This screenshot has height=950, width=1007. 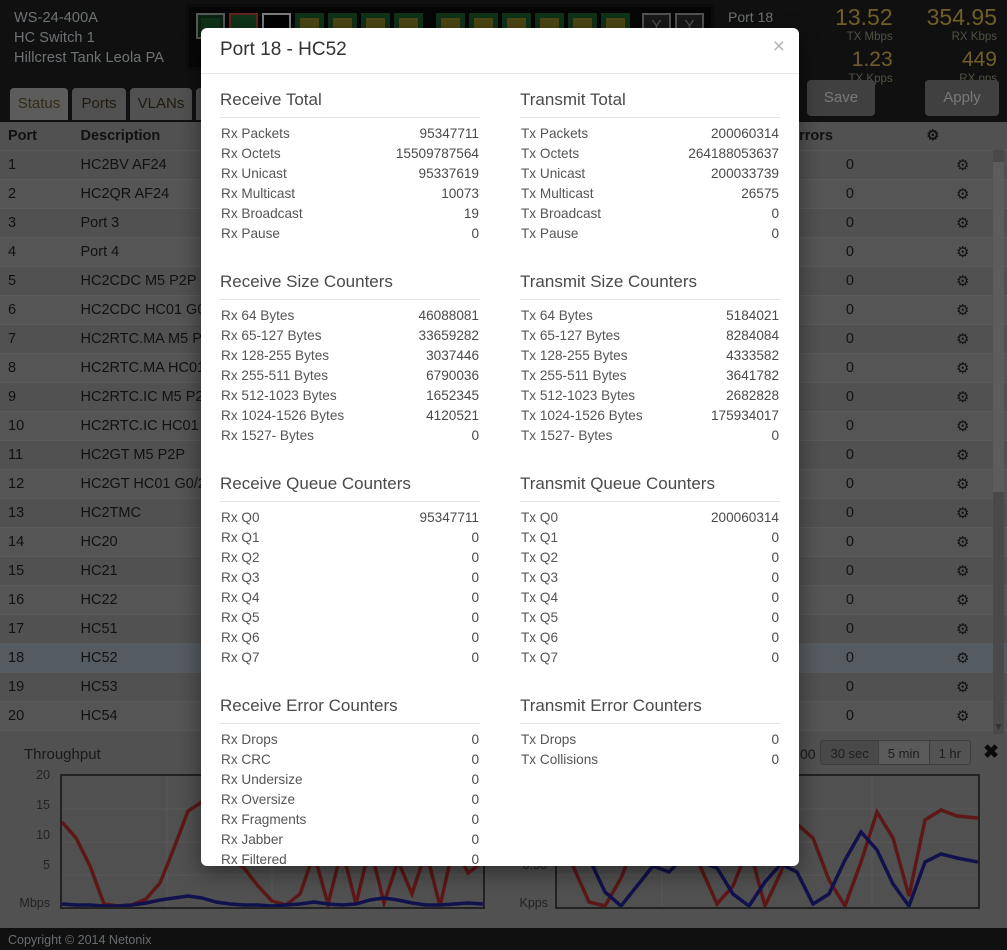 What do you see at coordinates (251, 153) in the screenshot?
I see `stat-label: Rx Octets` at bounding box center [251, 153].